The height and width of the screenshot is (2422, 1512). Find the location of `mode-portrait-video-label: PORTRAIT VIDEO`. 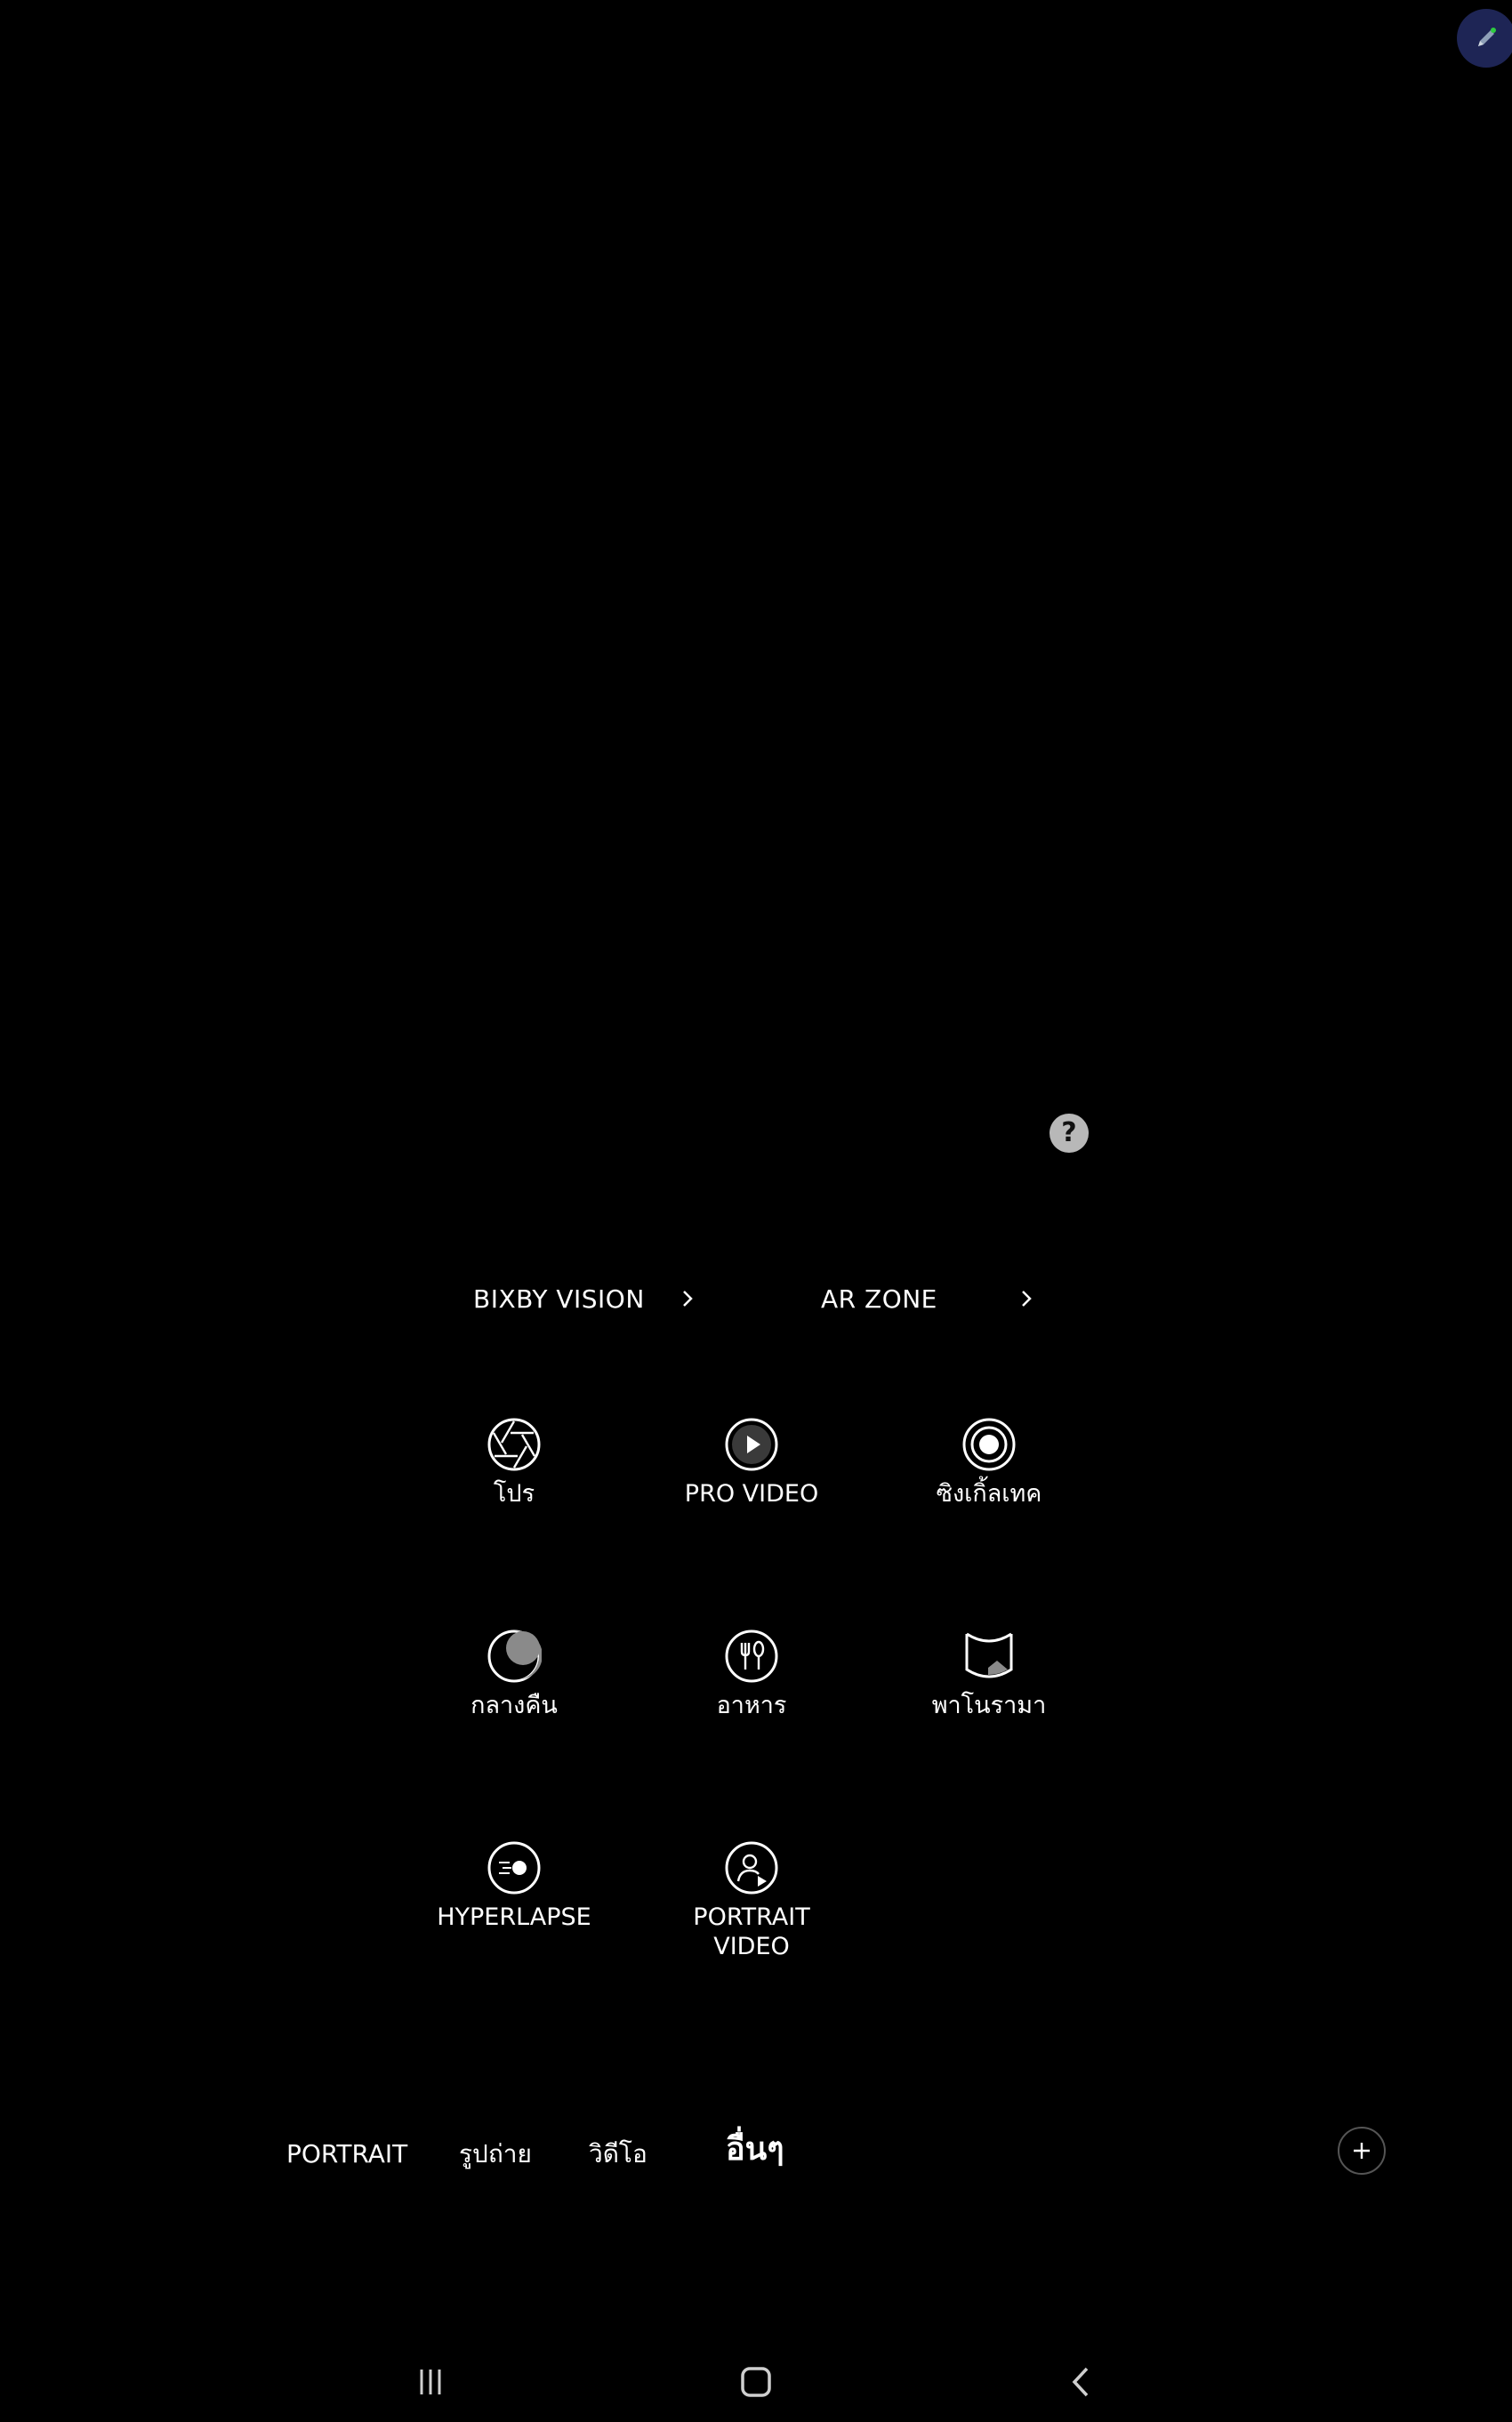

mode-portrait-video-label: PORTRAIT VIDEO is located at coordinates (752, 1931).